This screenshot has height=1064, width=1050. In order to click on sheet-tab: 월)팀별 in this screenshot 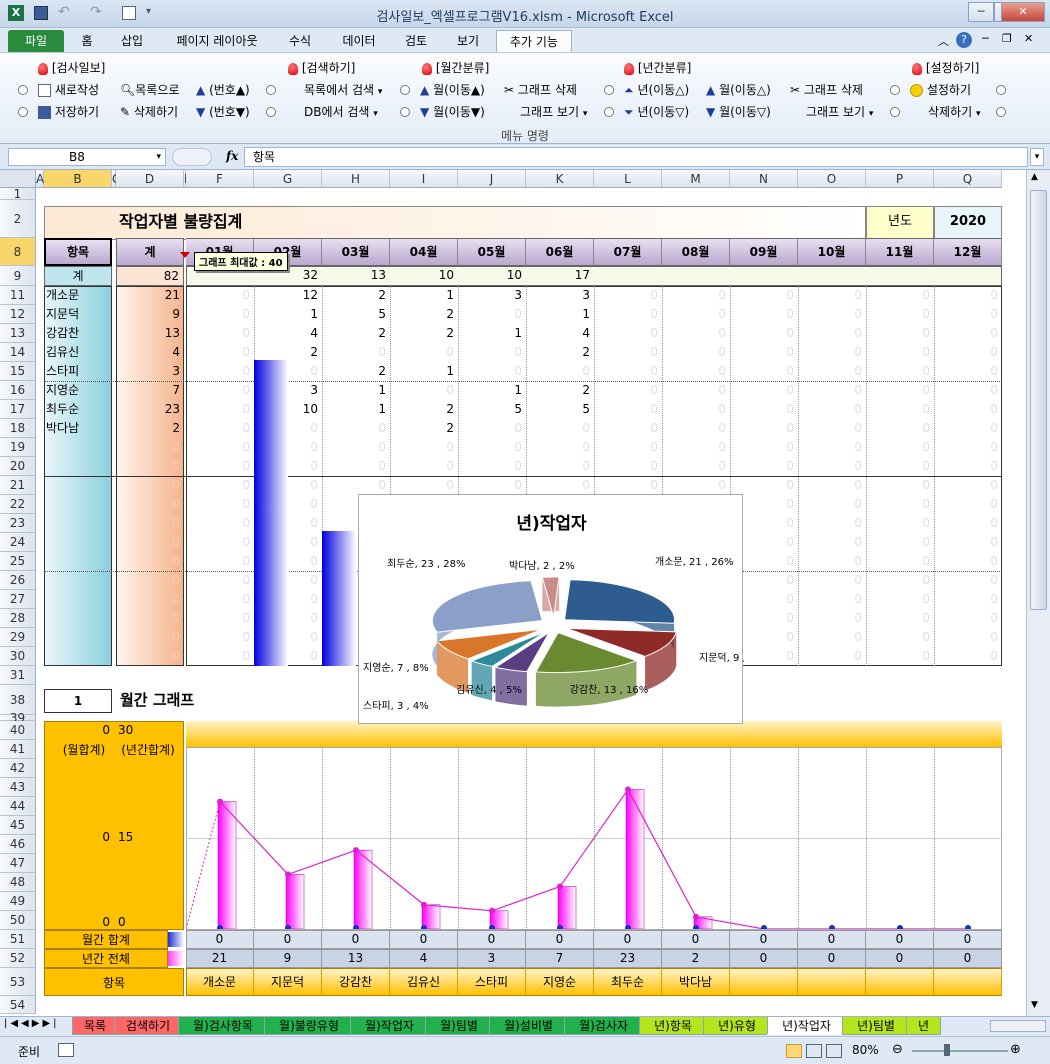, I will do `click(459, 1026)`.